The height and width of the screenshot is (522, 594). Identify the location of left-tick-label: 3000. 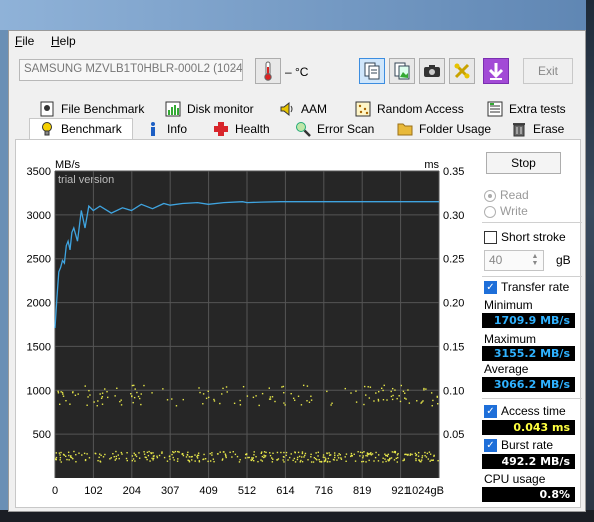
(39, 216).